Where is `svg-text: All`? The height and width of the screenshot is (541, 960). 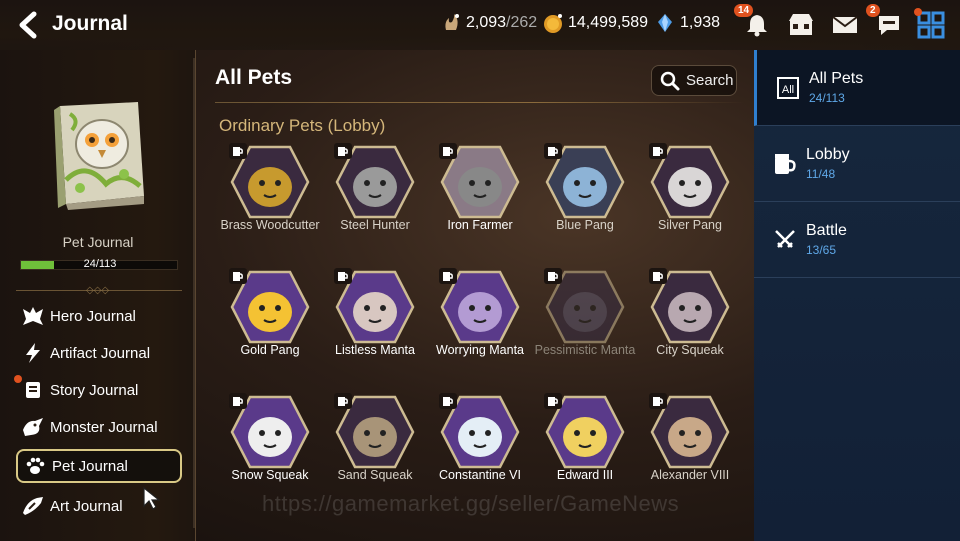 svg-text: All is located at coordinates (788, 90).